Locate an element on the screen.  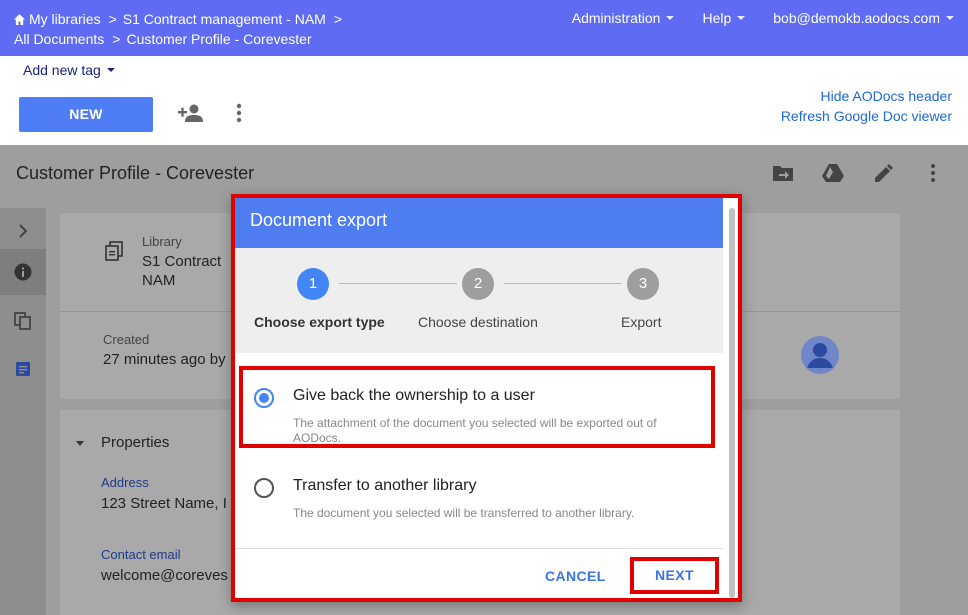
option-title: Give back the ownership to a user is located at coordinates (414, 395).